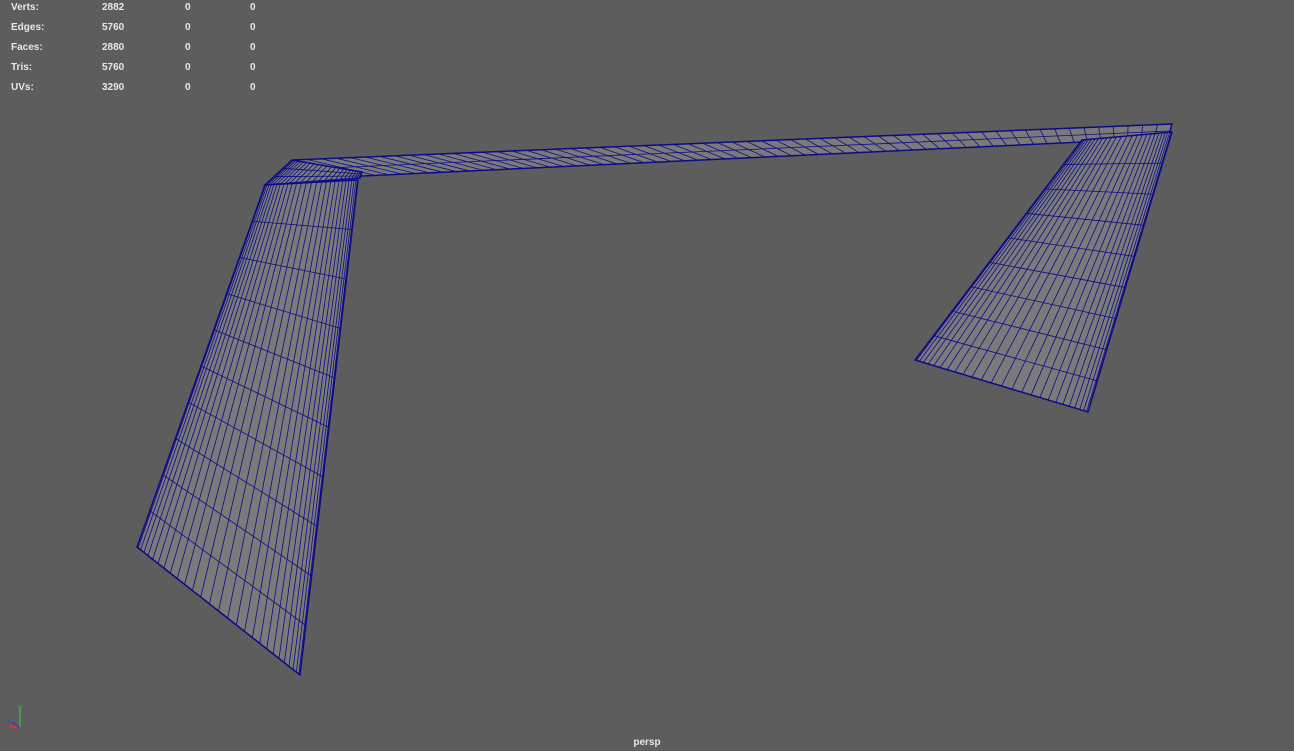 Image resolution: width=1294 pixels, height=751 pixels. What do you see at coordinates (113, 7) in the screenshot?
I see `hud-value: 2882` at bounding box center [113, 7].